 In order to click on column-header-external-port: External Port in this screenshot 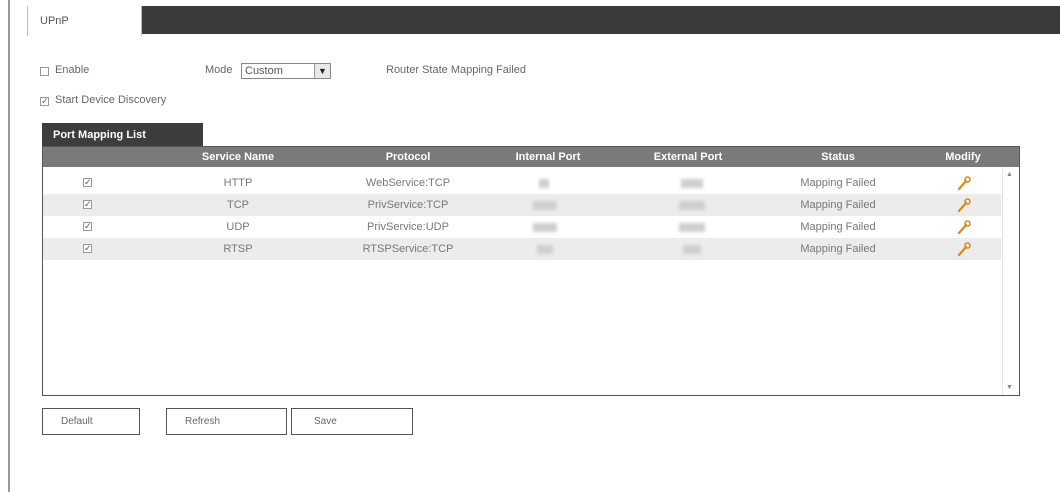, I will do `click(688, 157)`.